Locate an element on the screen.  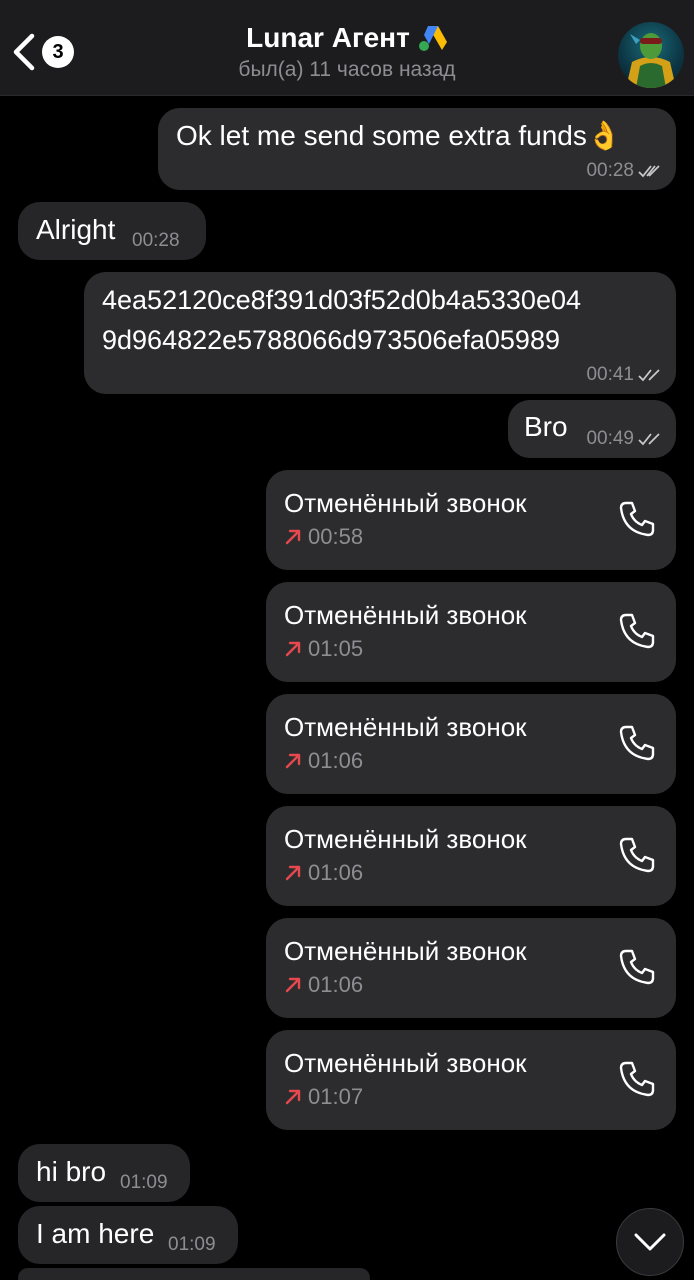
scroll-to-bottom-button is located at coordinates (650, 1242).